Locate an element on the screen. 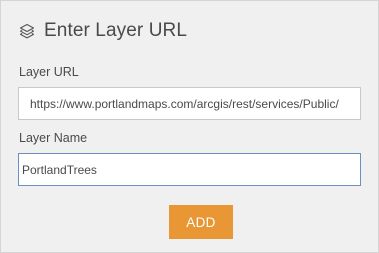 The height and width of the screenshot is (253, 379). layer-name-input is located at coordinates (189, 169).